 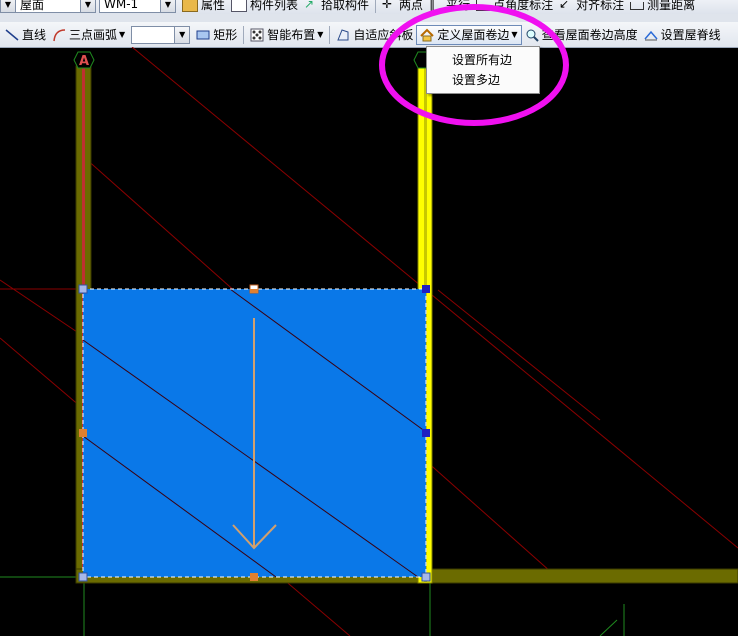 What do you see at coordinates (532, 35) in the screenshot?
I see `magnifier-icon` at bounding box center [532, 35].